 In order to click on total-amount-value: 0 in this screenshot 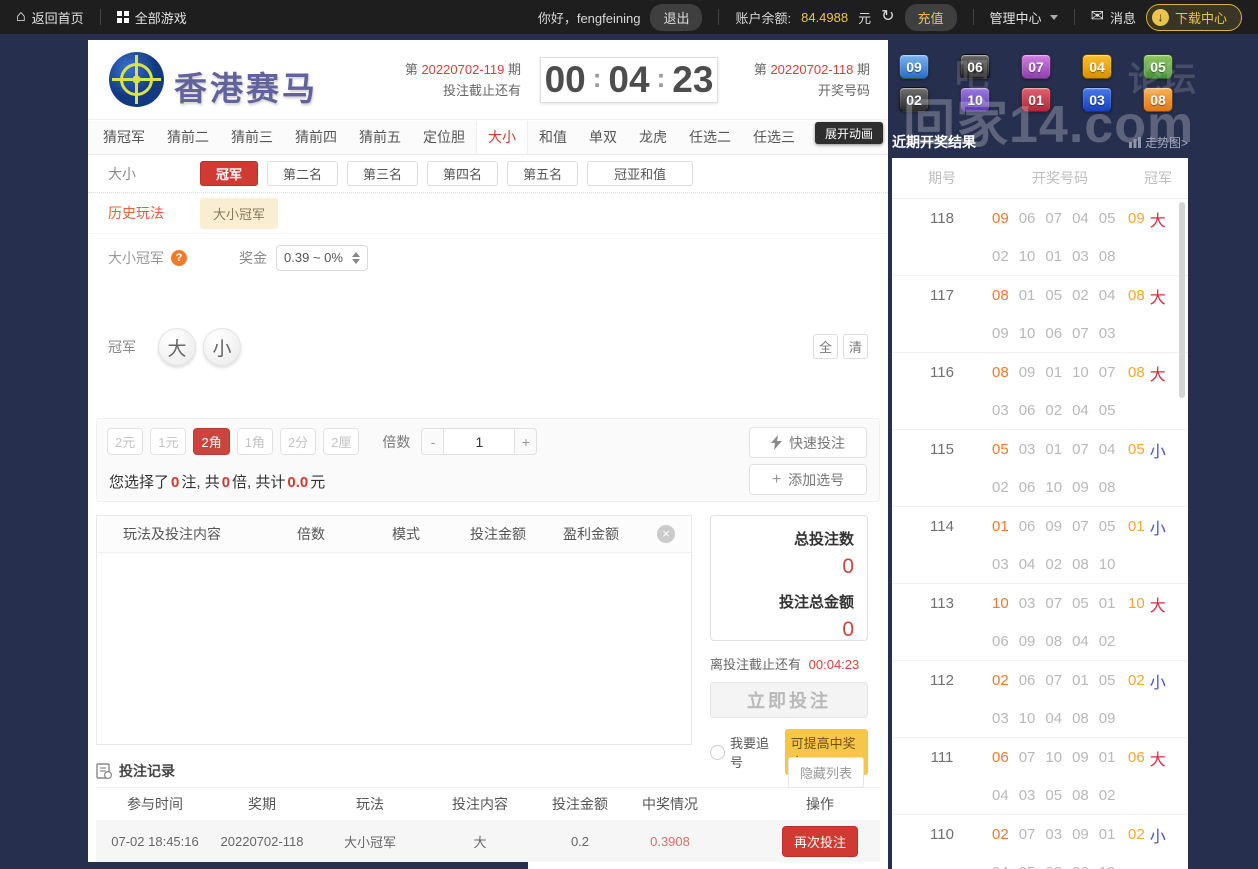, I will do `click(848, 629)`.